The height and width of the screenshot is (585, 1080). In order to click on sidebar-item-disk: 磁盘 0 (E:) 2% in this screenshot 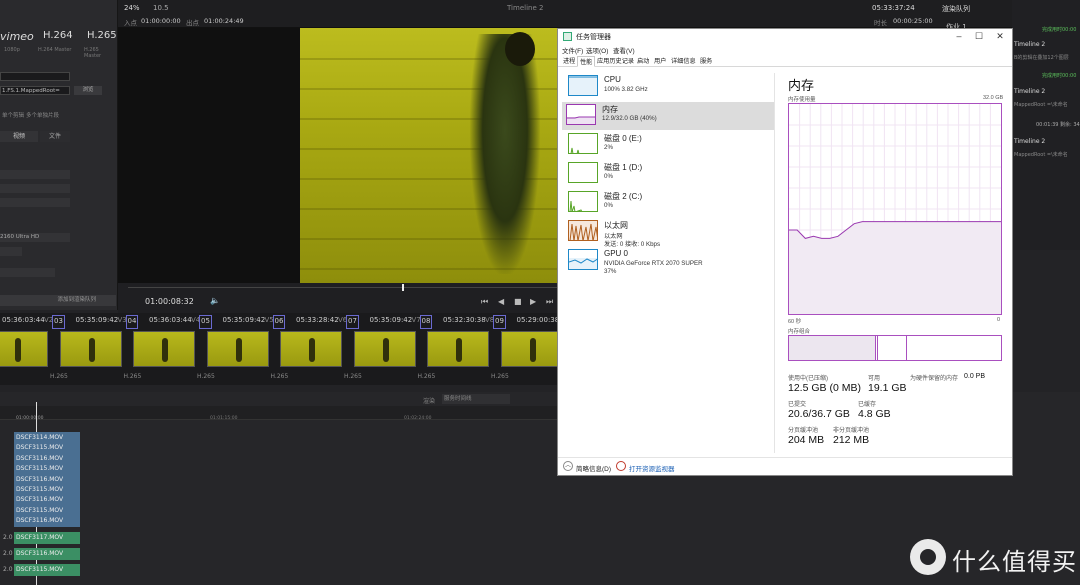, I will do `click(669, 145)`.